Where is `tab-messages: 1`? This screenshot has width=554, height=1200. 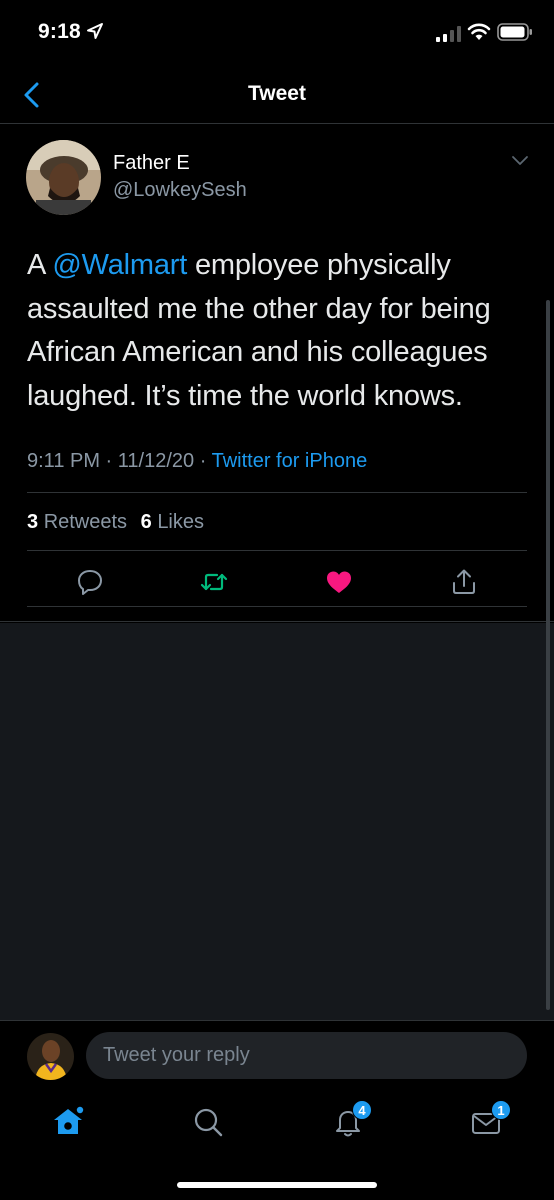 tab-messages: 1 is located at coordinates (489, 1120).